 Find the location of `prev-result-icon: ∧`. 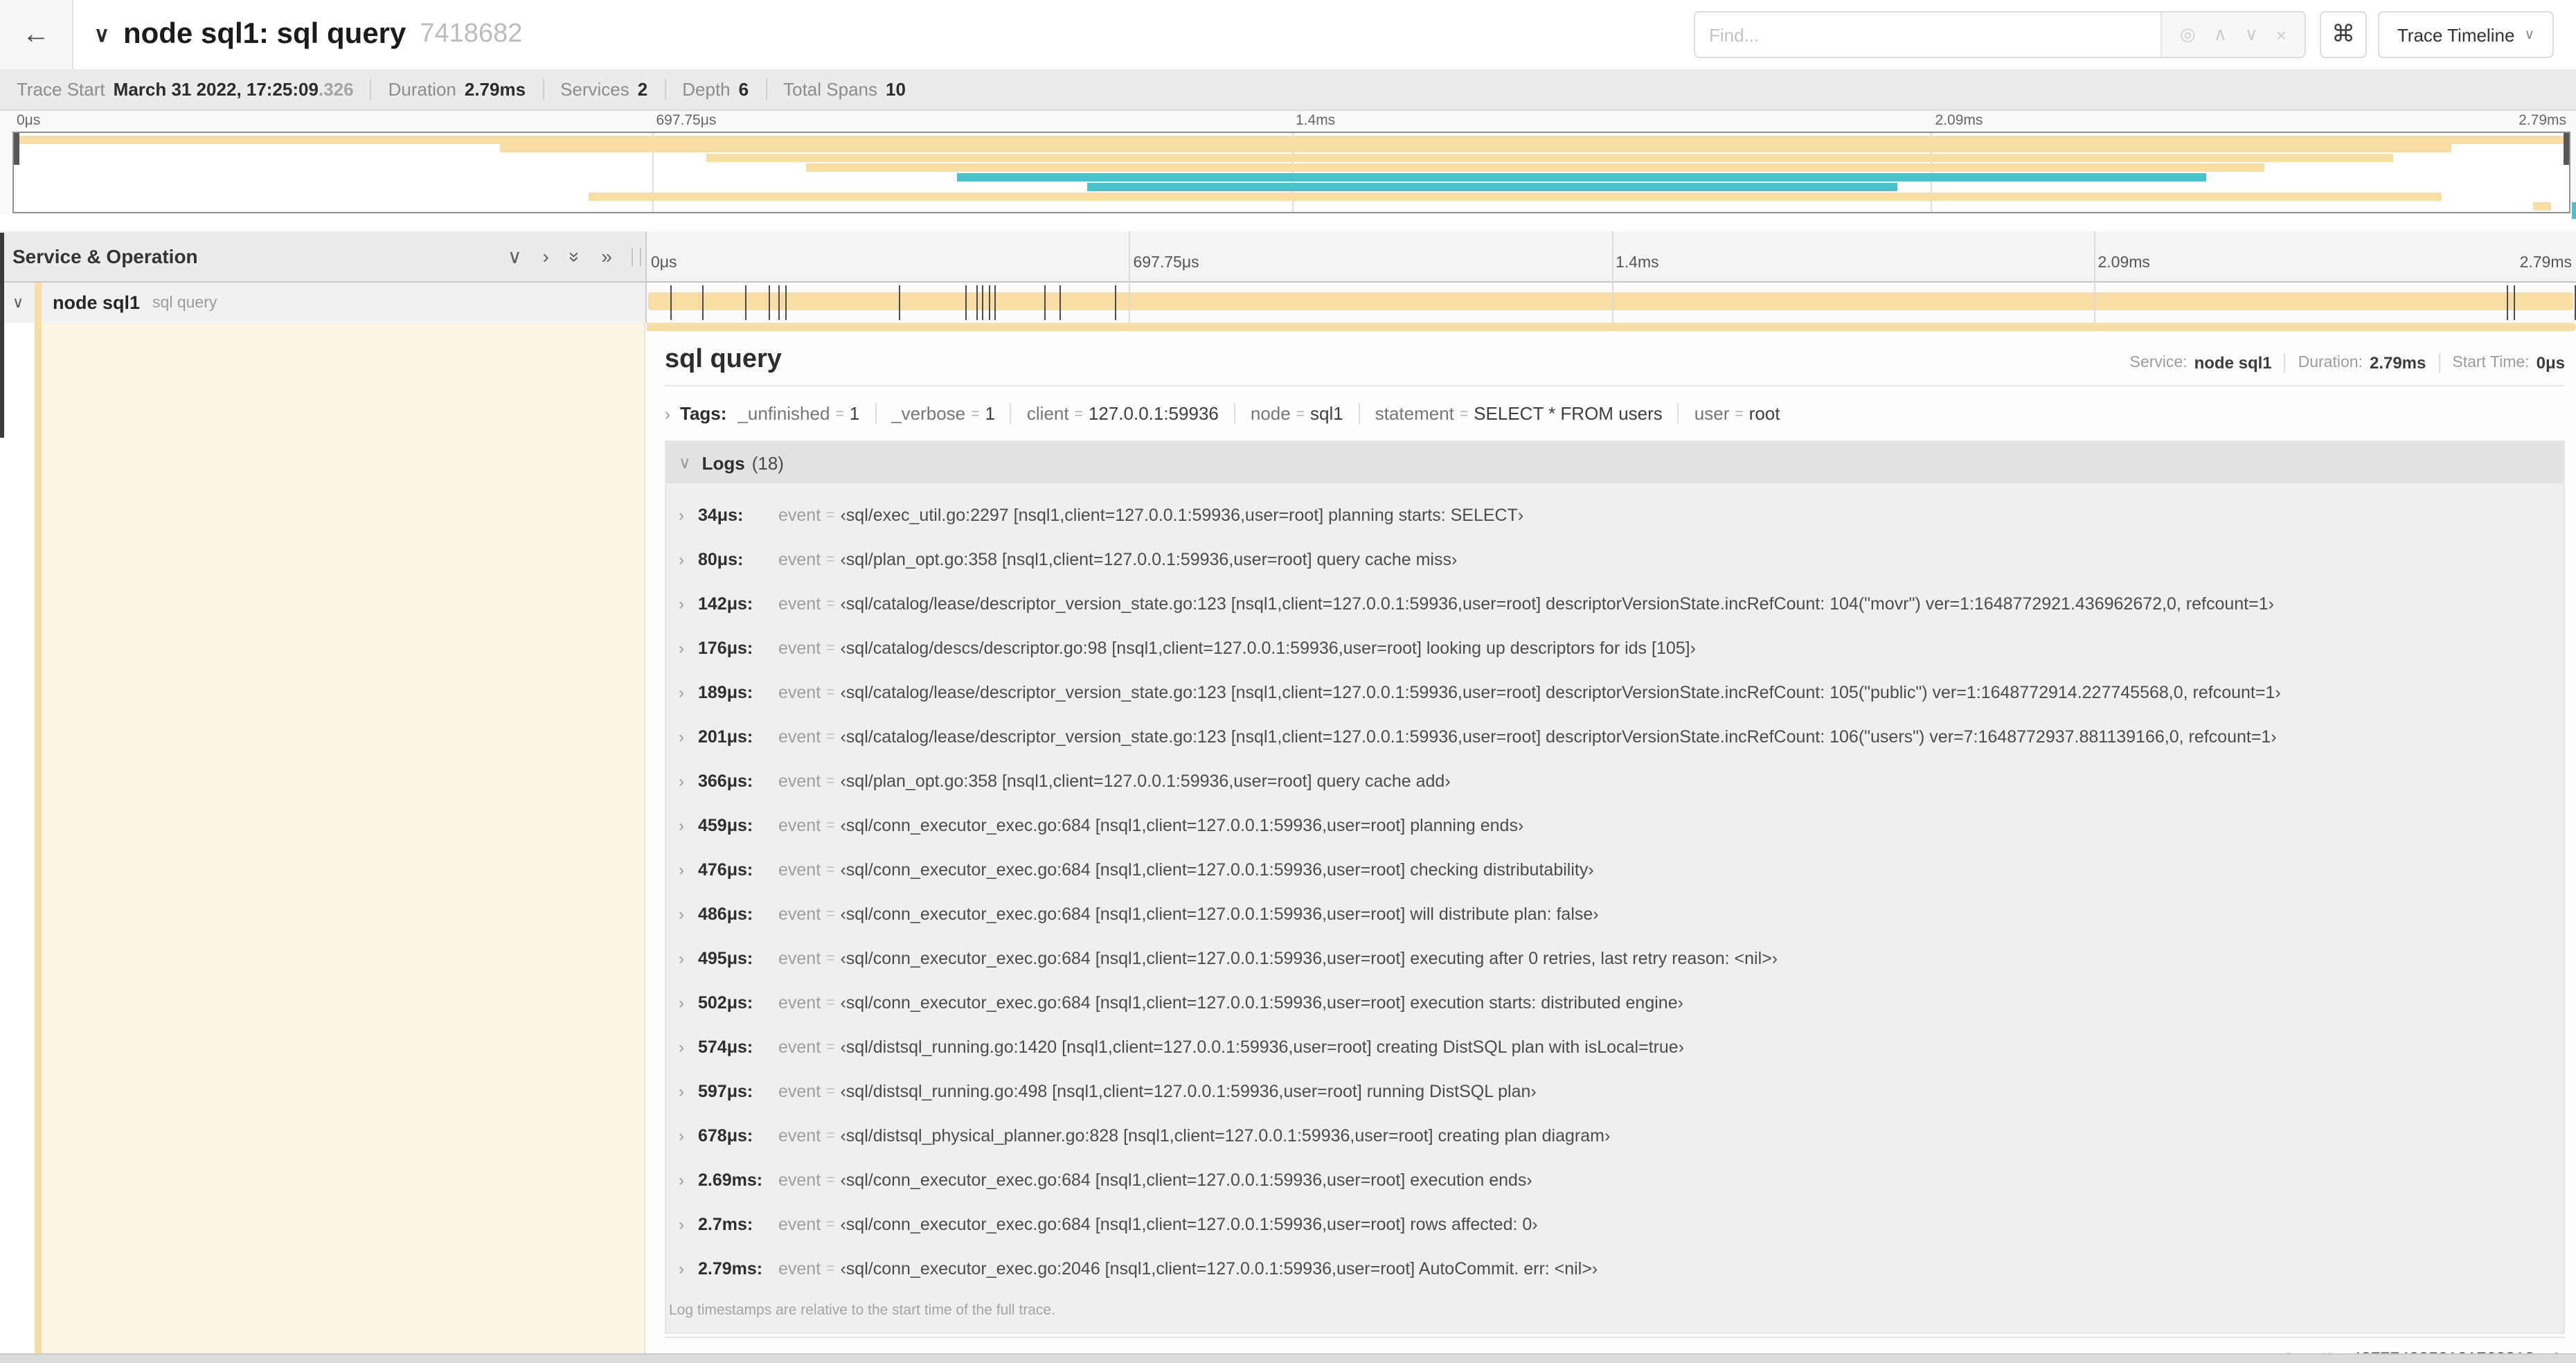

prev-result-icon: ∧ is located at coordinates (2220, 35).